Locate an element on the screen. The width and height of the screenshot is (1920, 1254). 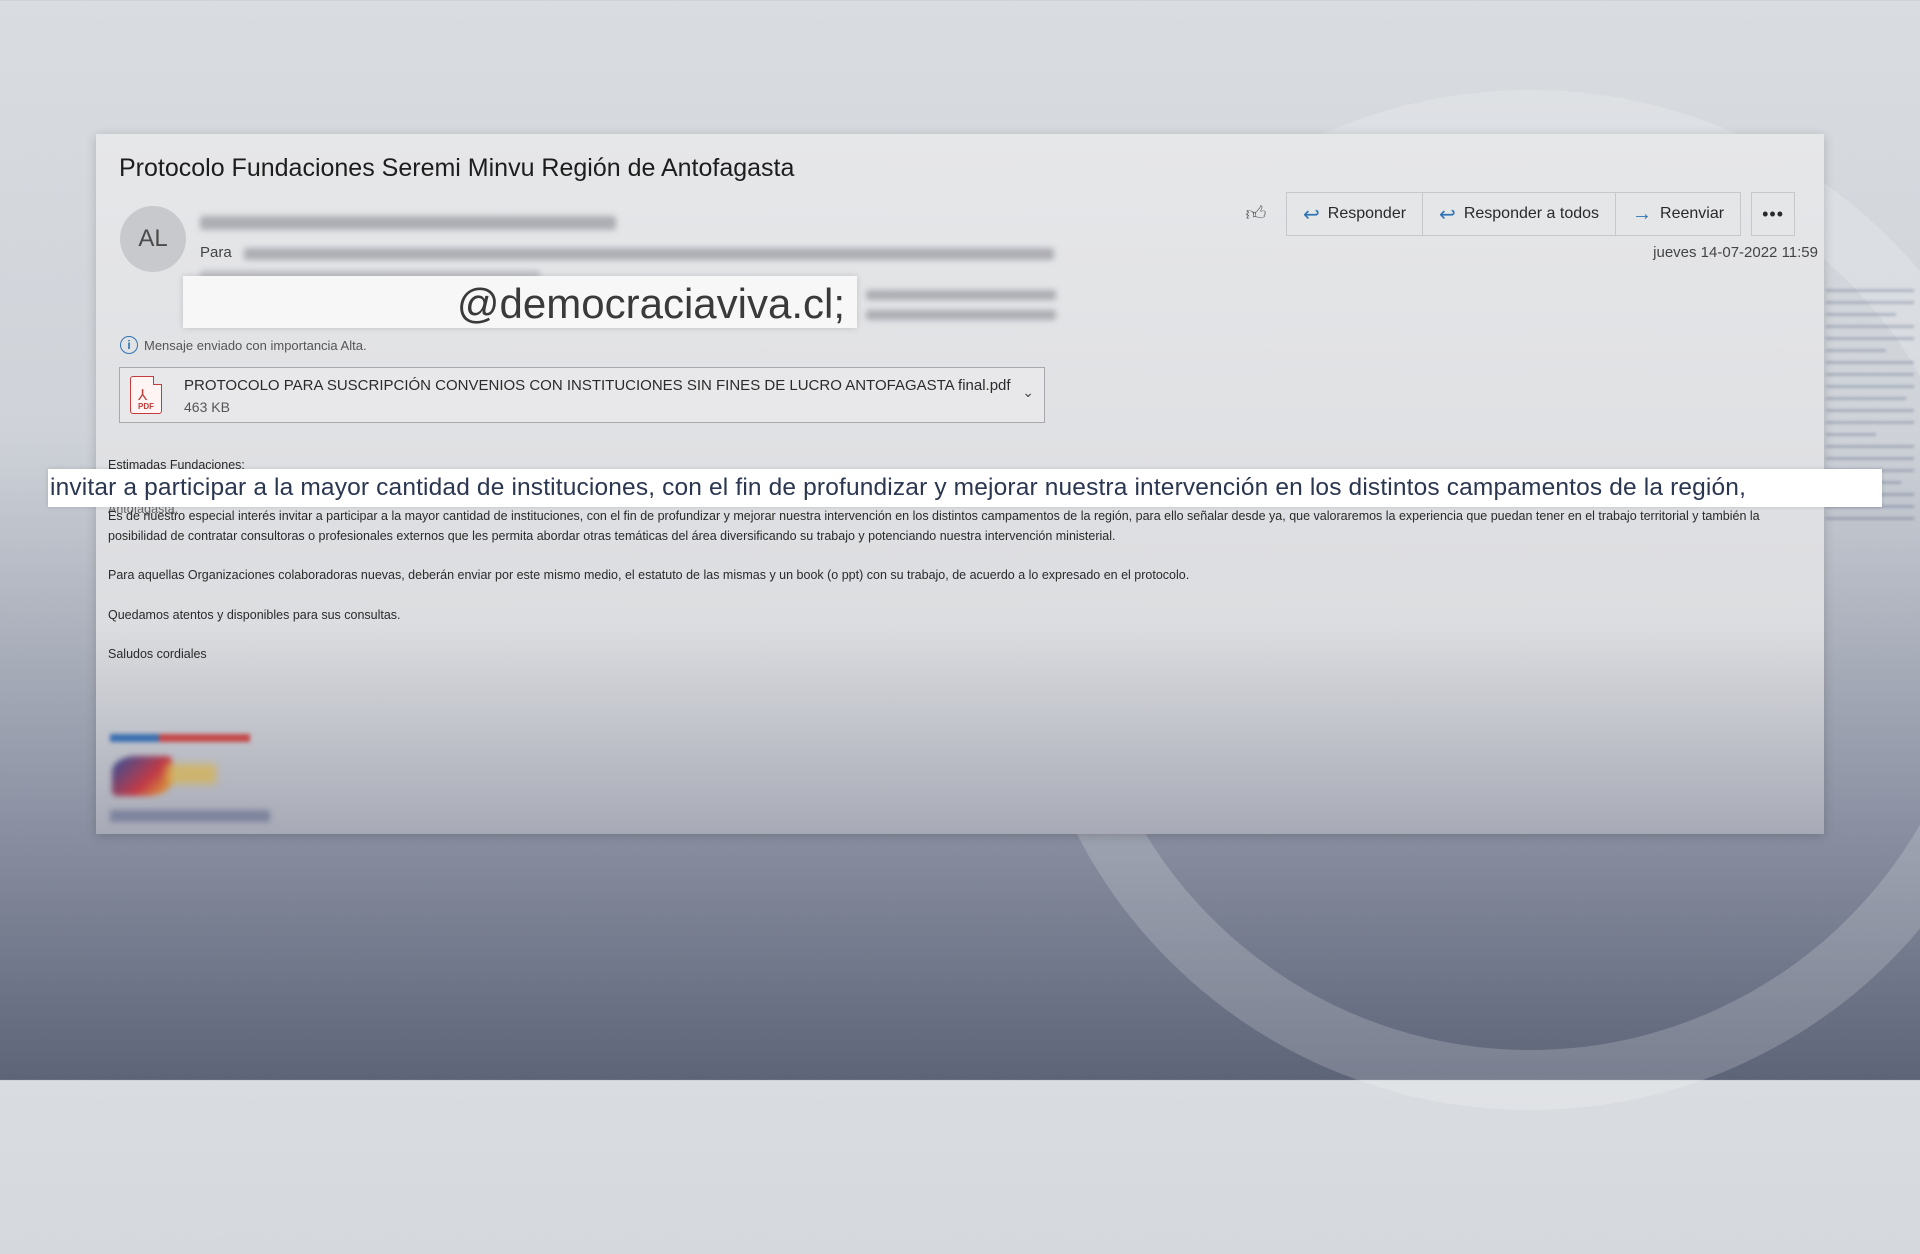
sender-initials: AL is located at coordinates (153, 238).